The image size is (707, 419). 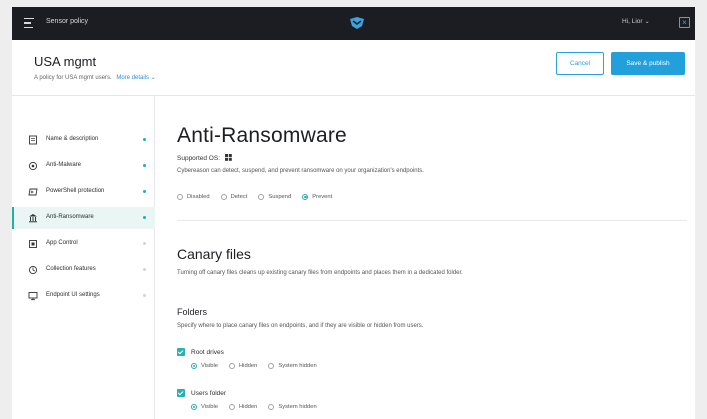 I want to click on user-menu: Hi, Lior ⌄, so click(x=636, y=21).